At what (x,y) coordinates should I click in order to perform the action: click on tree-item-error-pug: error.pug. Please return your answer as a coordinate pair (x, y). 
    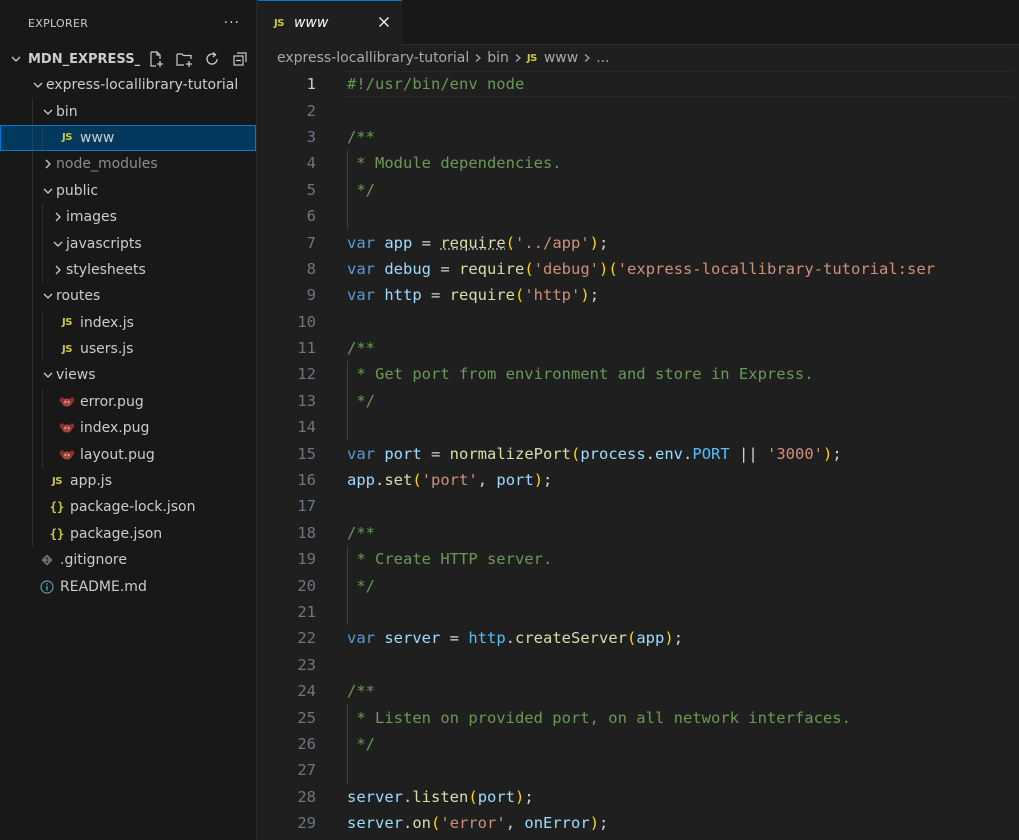
    Looking at the image, I should click on (128, 402).